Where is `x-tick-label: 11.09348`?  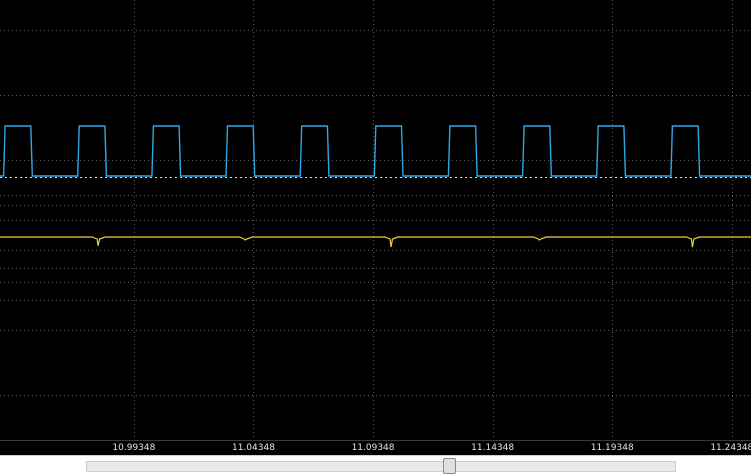 x-tick-label: 11.09348 is located at coordinates (373, 448).